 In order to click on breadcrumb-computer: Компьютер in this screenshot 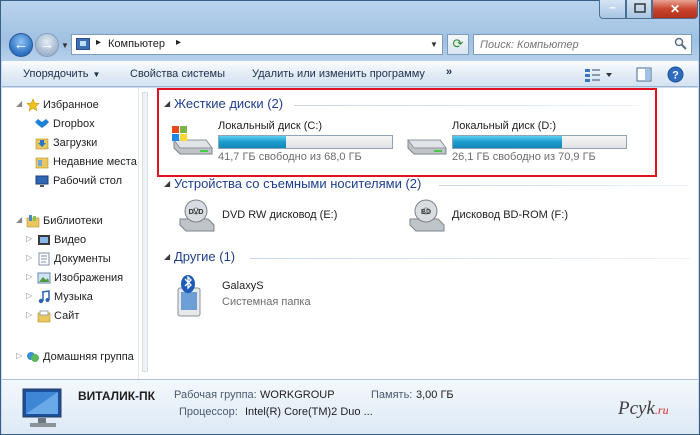, I will do `click(136, 44)`.